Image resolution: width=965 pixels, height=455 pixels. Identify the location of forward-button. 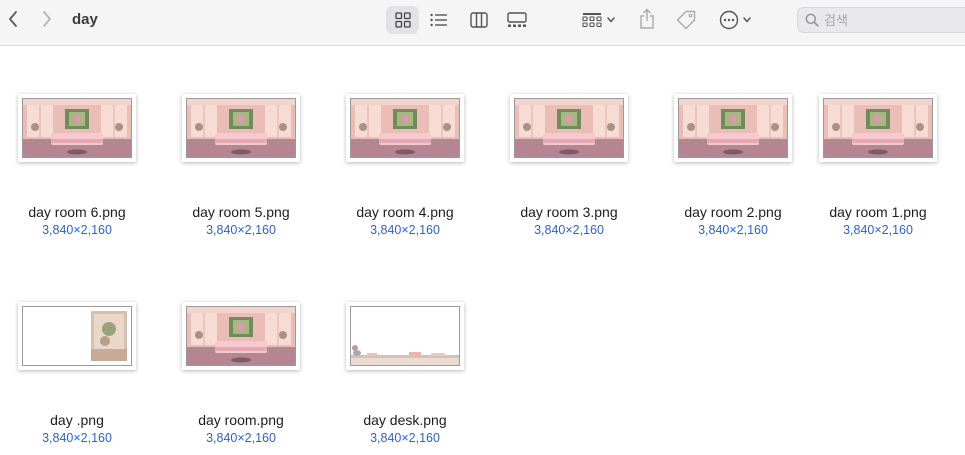
(47, 19).